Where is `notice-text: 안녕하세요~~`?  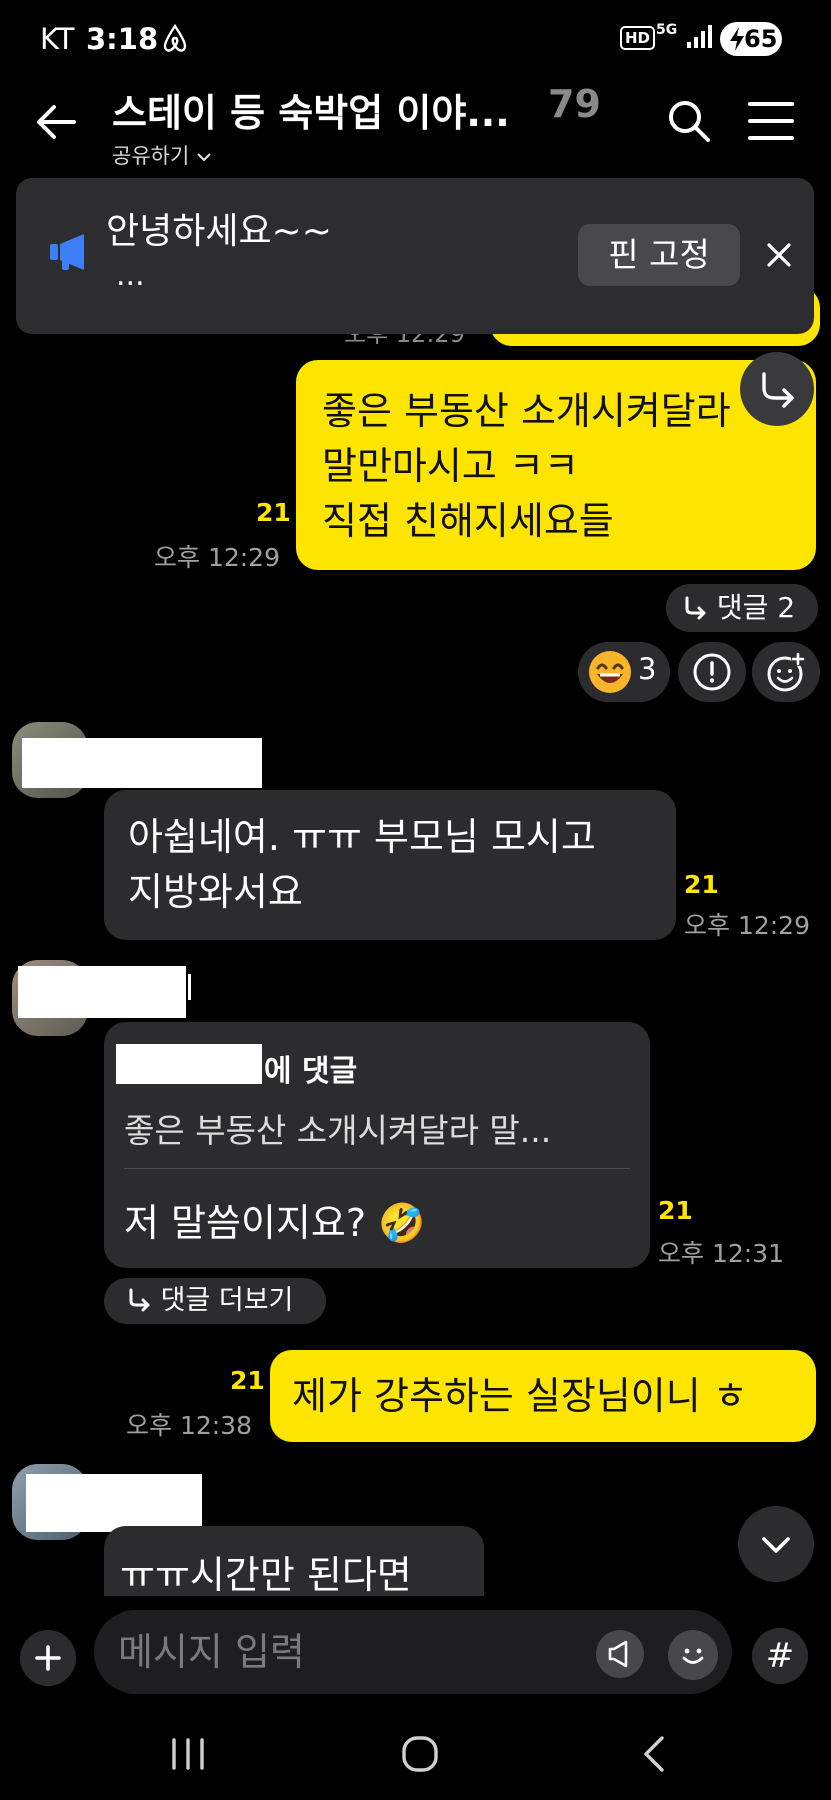
notice-text: 안녕하세요~~ is located at coordinates (219, 231).